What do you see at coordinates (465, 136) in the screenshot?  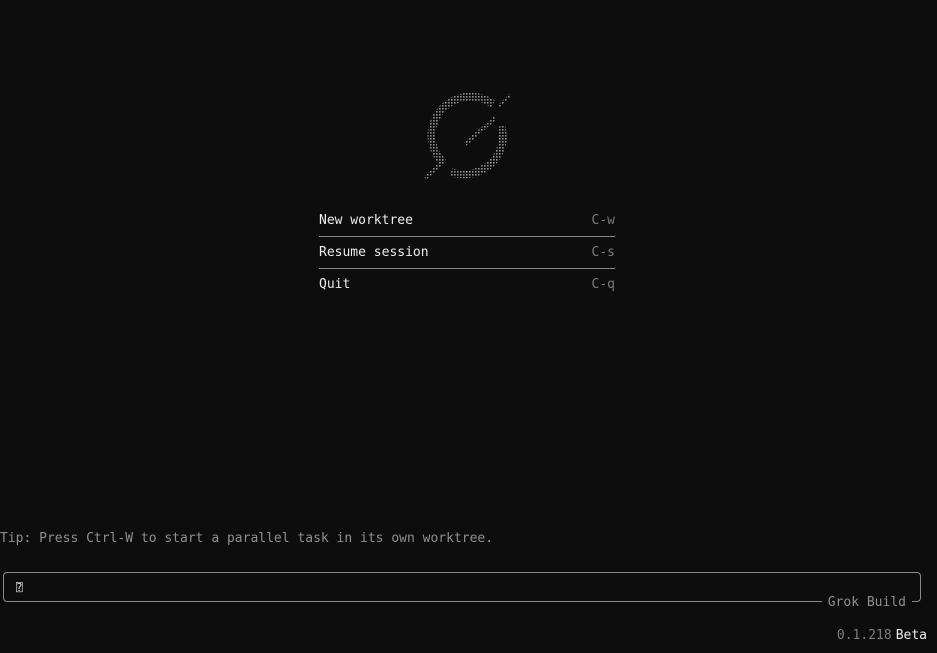 I see `grok-logo-icon` at bounding box center [465, 136].